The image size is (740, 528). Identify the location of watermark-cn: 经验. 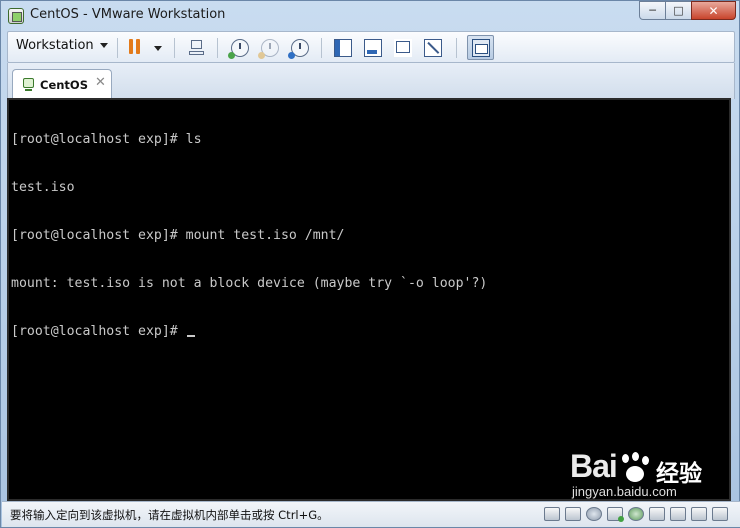
(679, 474).